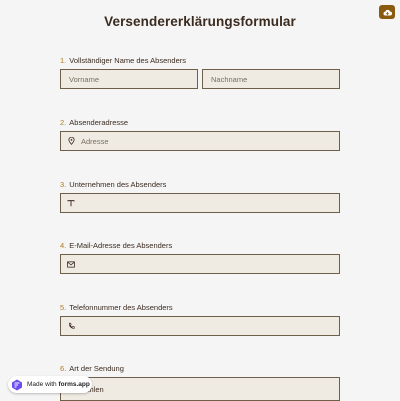 This screenshot has width=400, height=401. I want to click on email-field, so click(200, 264).